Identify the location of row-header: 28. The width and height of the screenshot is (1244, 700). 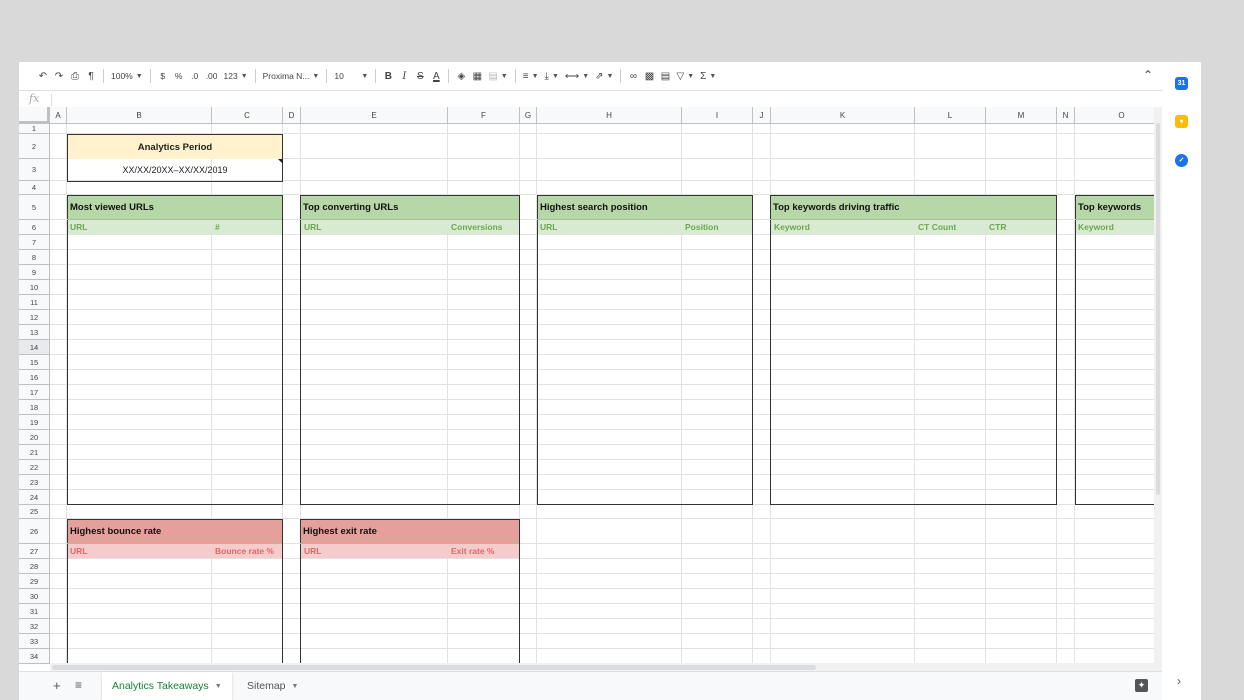
(34, 566).